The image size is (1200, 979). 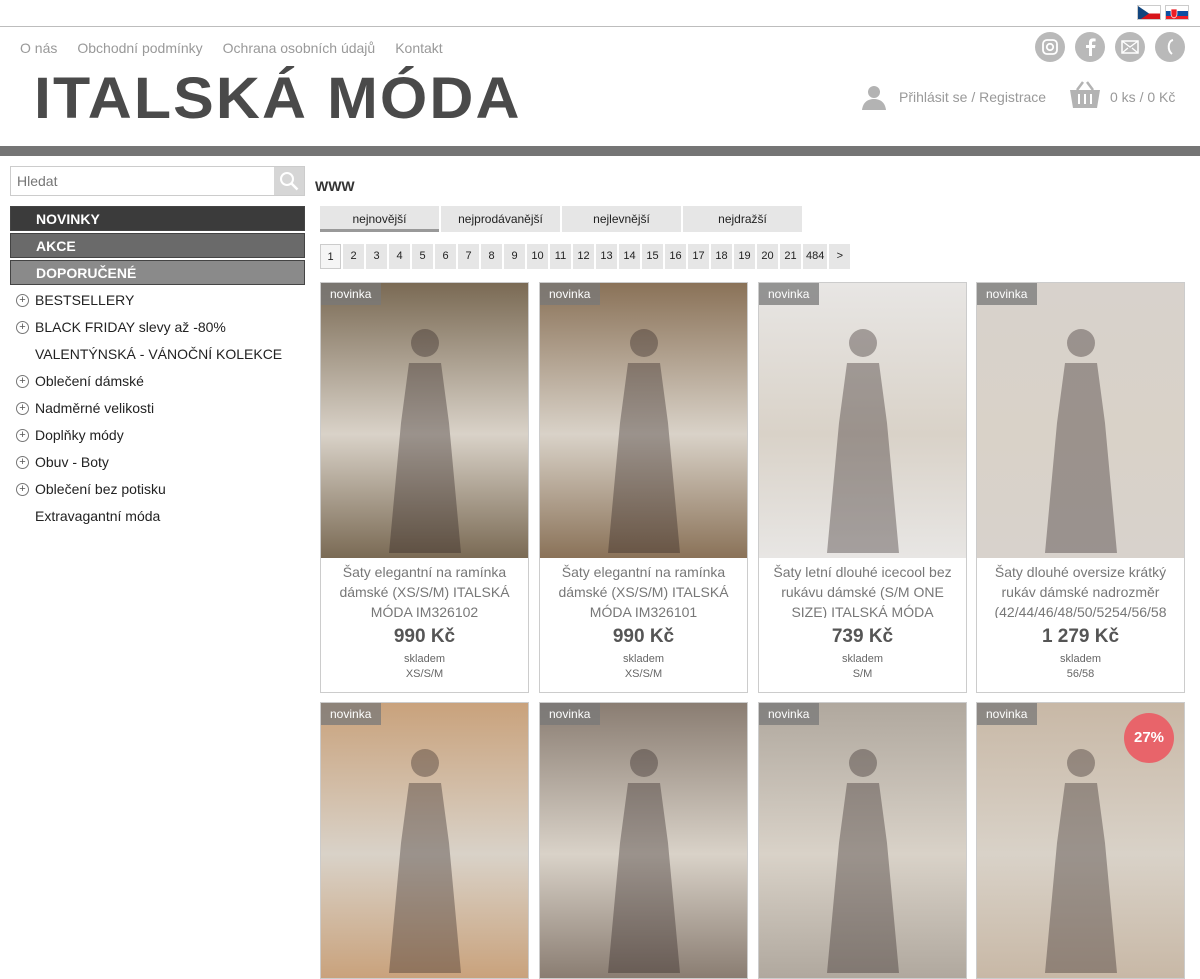 I want to click on slovak-flag-icon, so click(x=1177, y=12).